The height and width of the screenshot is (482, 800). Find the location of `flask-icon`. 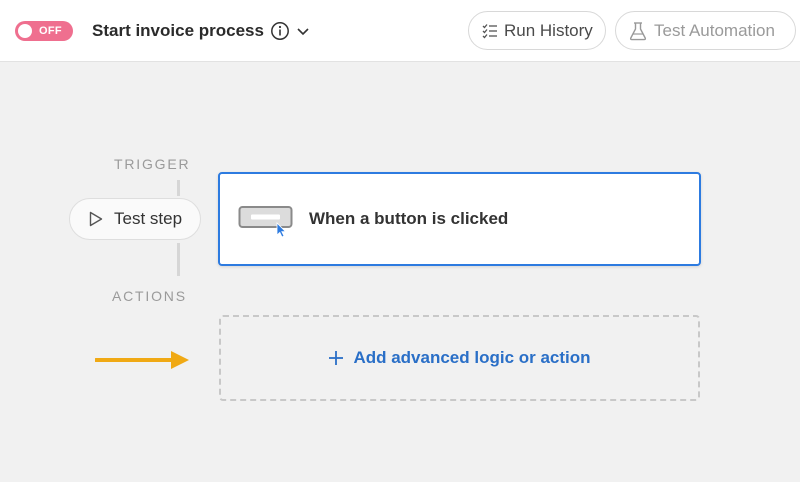

flask-icon is located at coordinates (638, 30).